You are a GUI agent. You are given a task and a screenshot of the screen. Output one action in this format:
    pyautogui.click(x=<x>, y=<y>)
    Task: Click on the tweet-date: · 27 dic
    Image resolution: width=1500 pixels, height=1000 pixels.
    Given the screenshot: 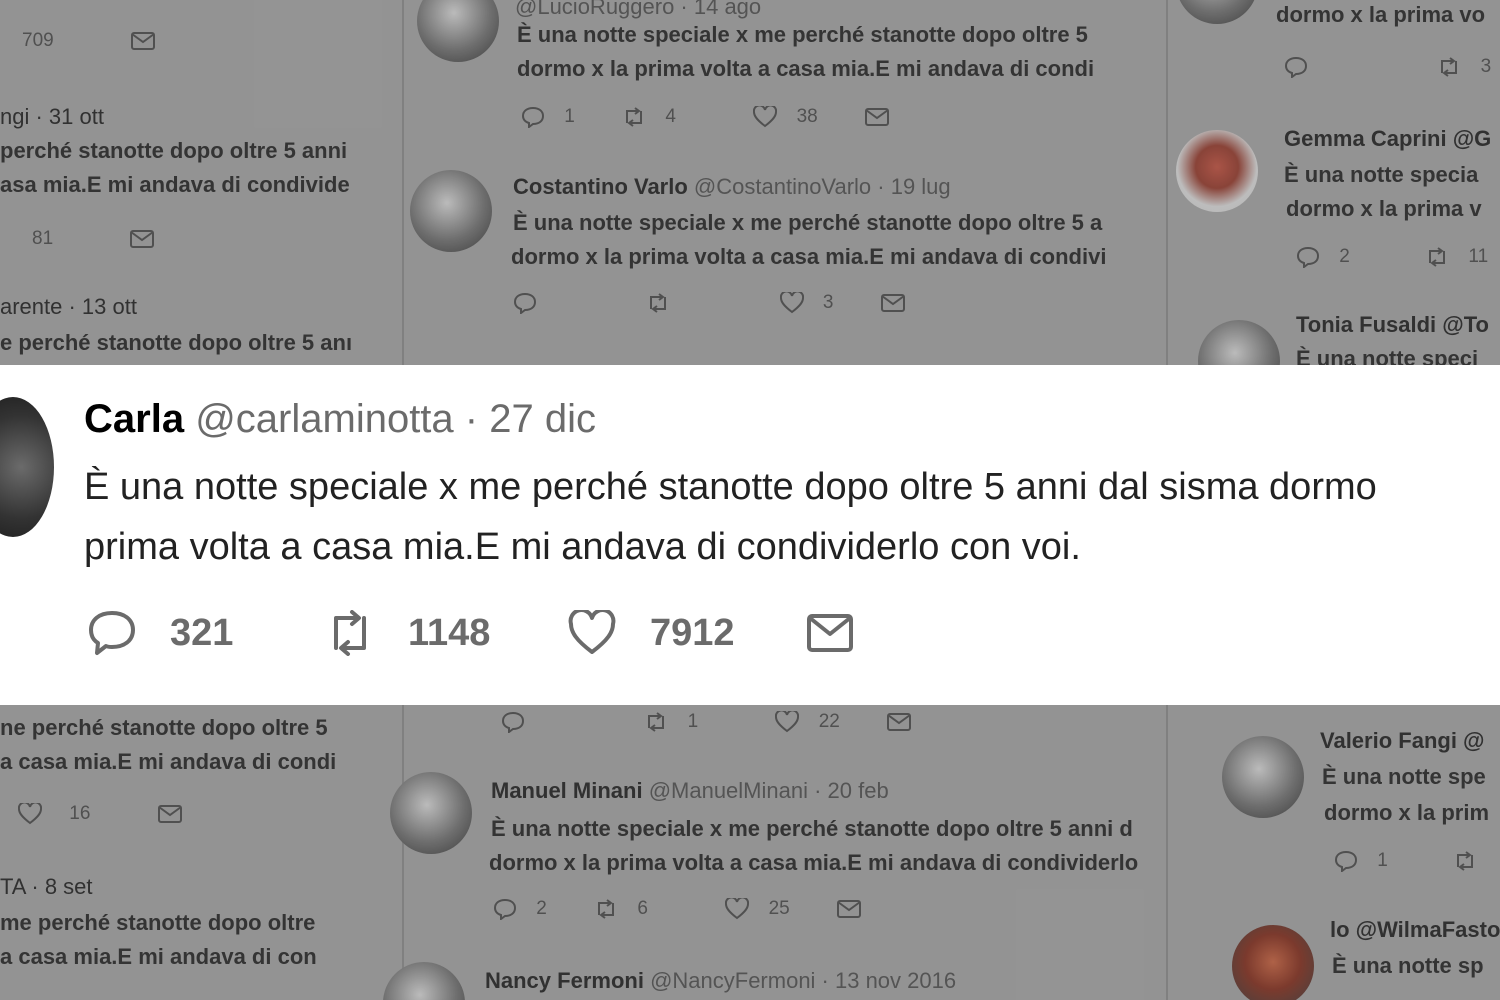 What is the action you would take?
    pyautogui.click(x=530, y=419)
    